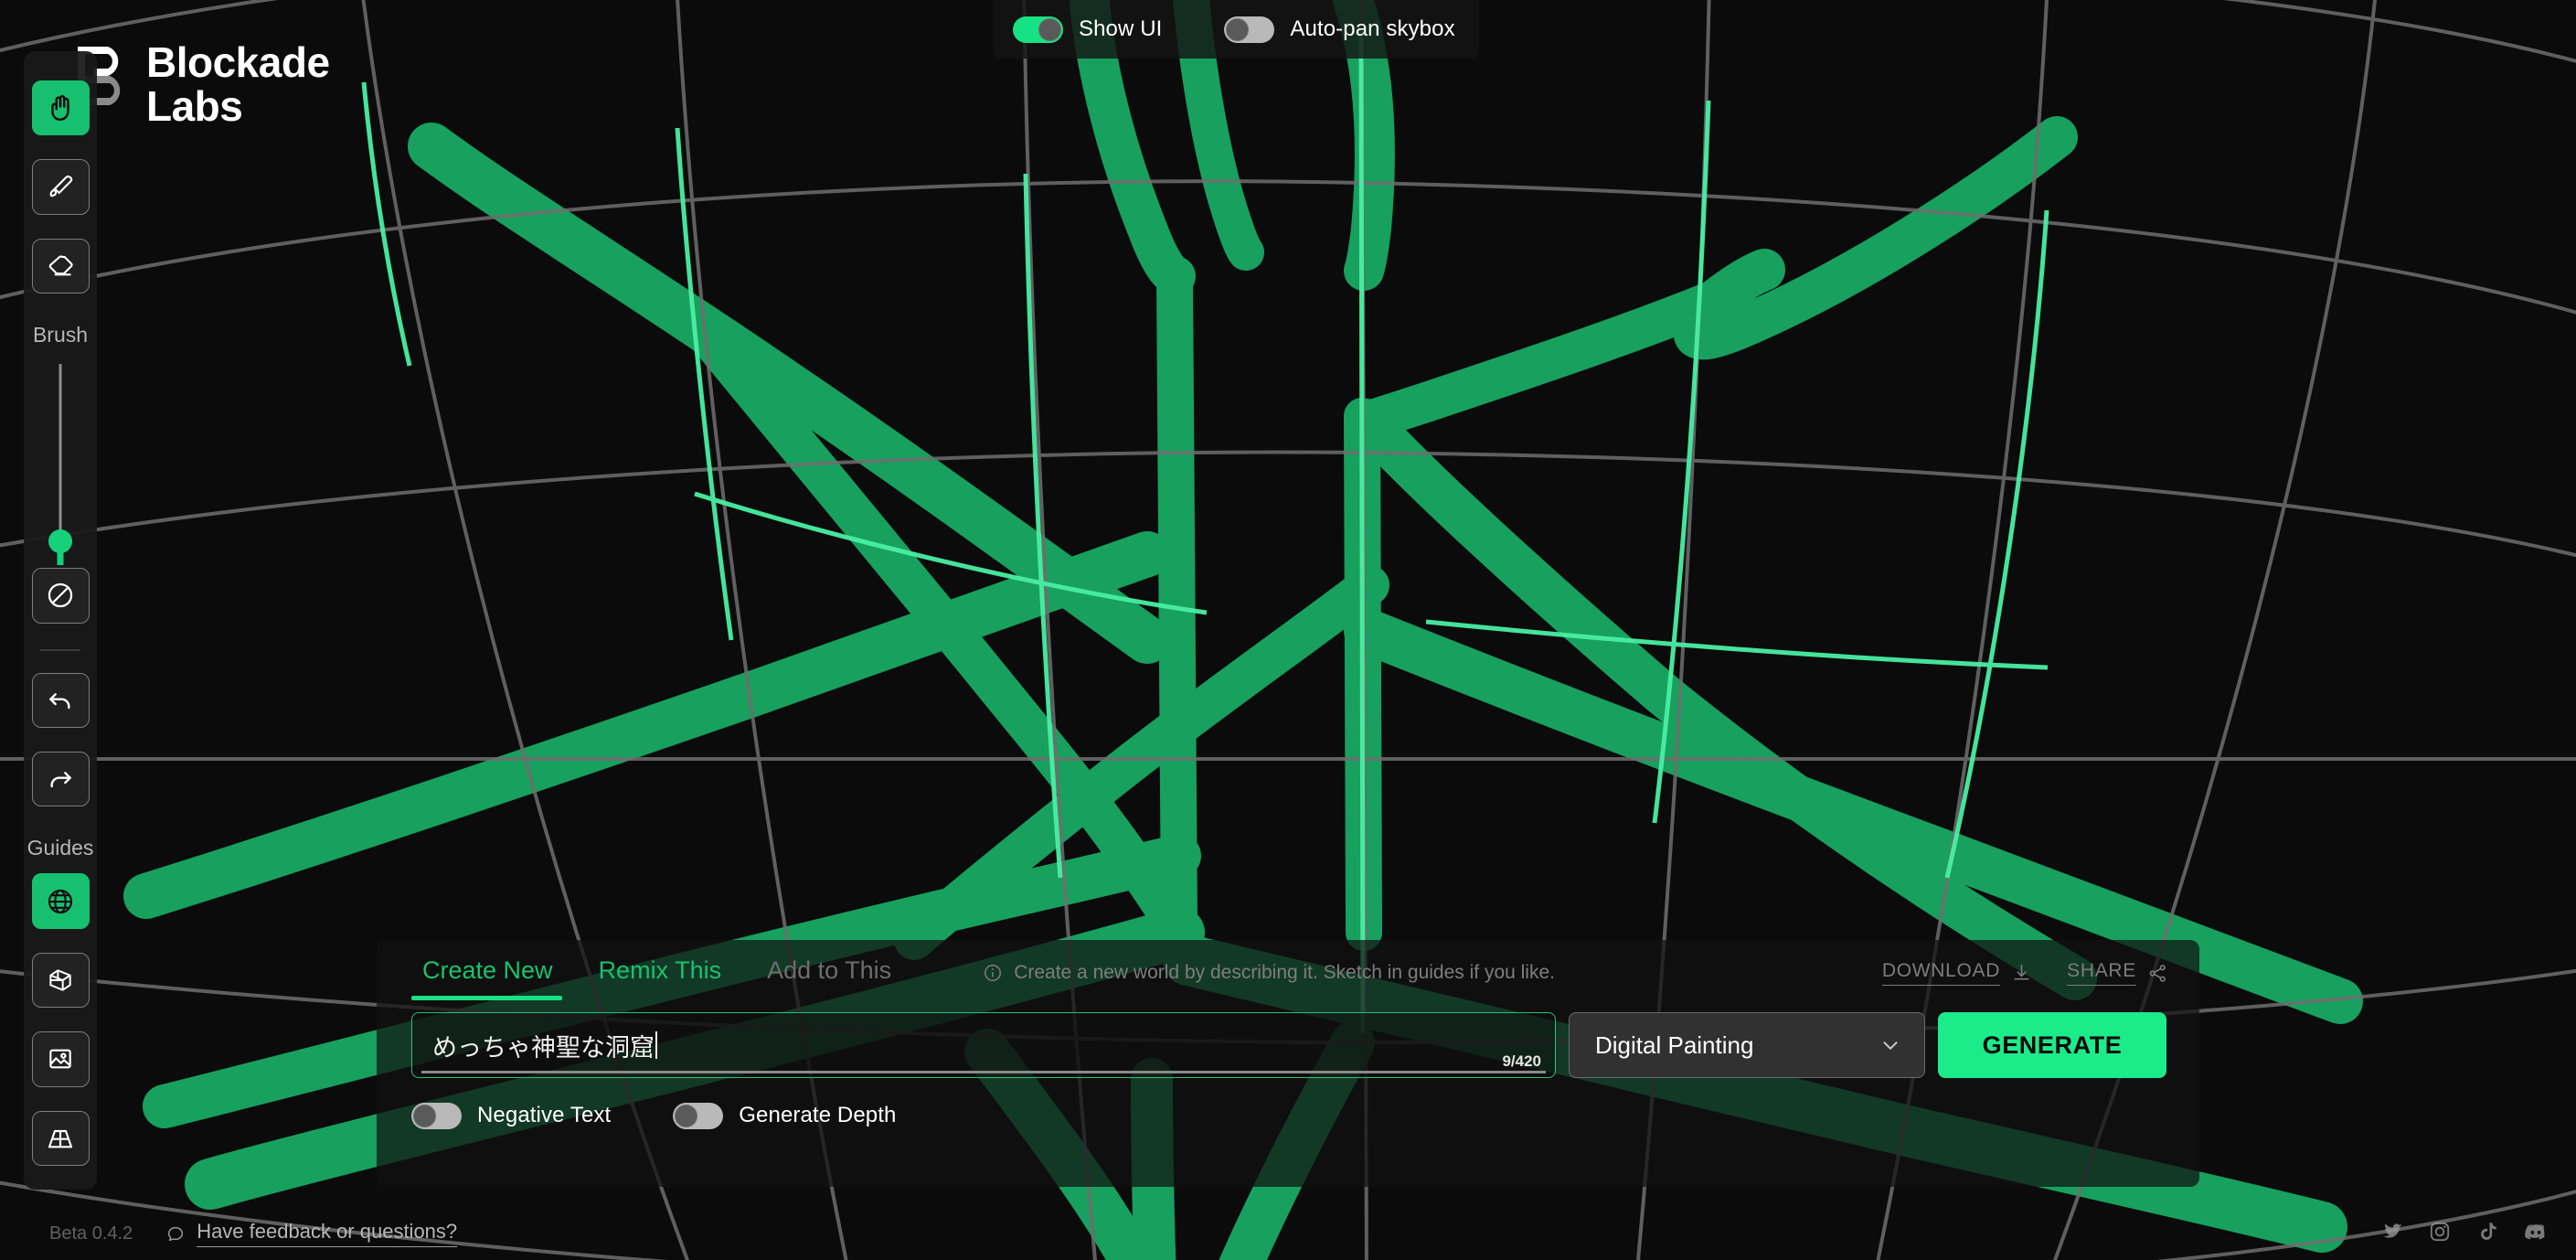  I want to click on info-icon, so click(993, 973).